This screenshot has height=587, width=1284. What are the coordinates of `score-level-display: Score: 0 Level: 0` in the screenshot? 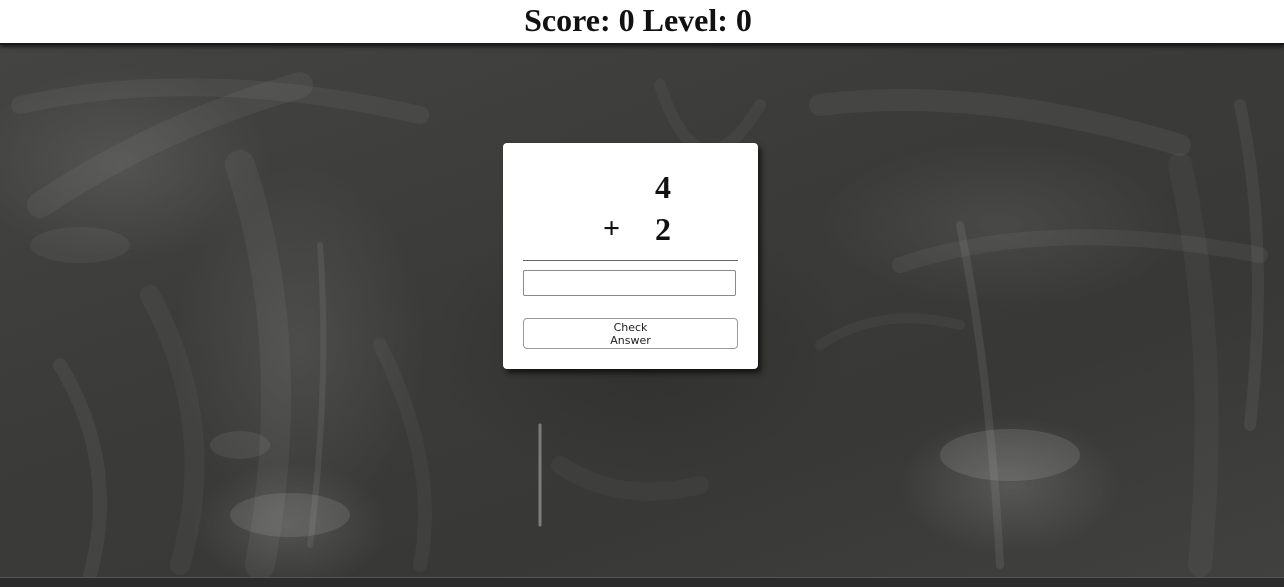 It's located at (642, 20).